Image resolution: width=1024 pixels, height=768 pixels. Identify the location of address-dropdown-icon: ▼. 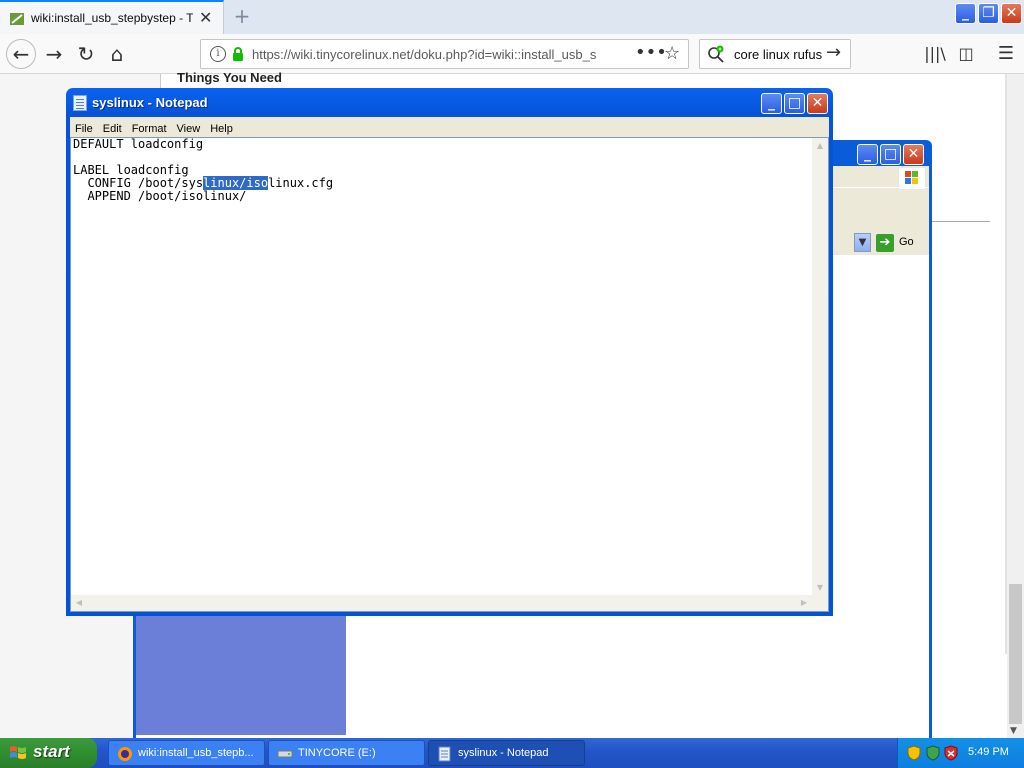
(862, 242).